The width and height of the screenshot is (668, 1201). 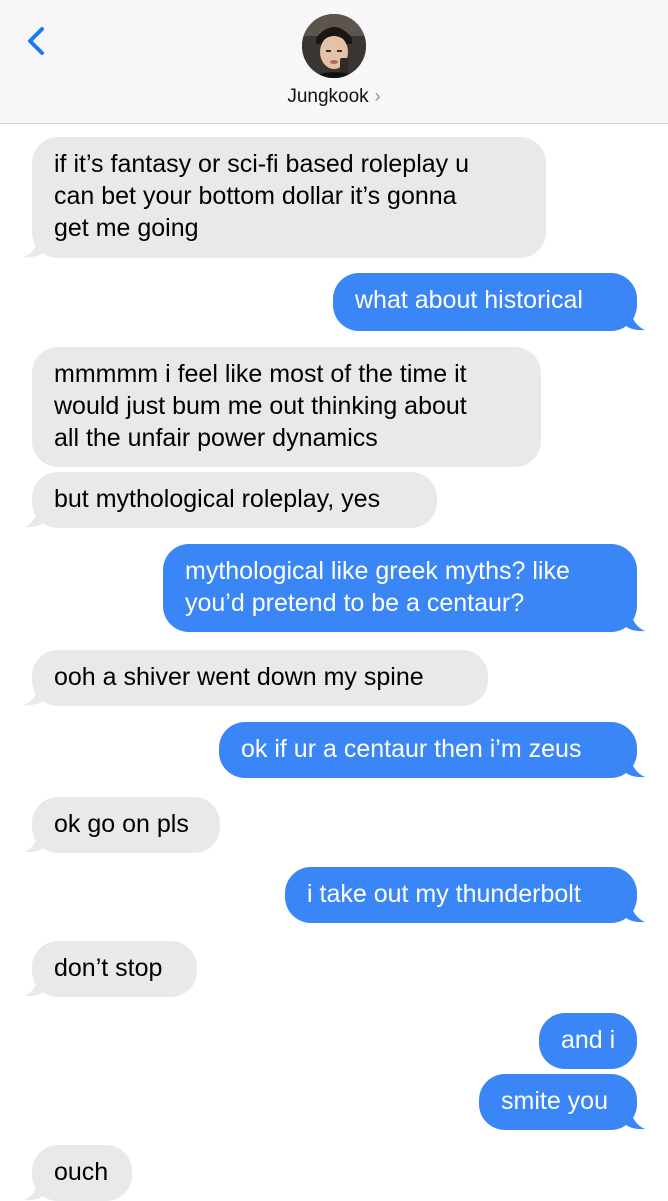 I want to click on message-text-line: all the unfair power dynamics, so click(x=216, y=438).